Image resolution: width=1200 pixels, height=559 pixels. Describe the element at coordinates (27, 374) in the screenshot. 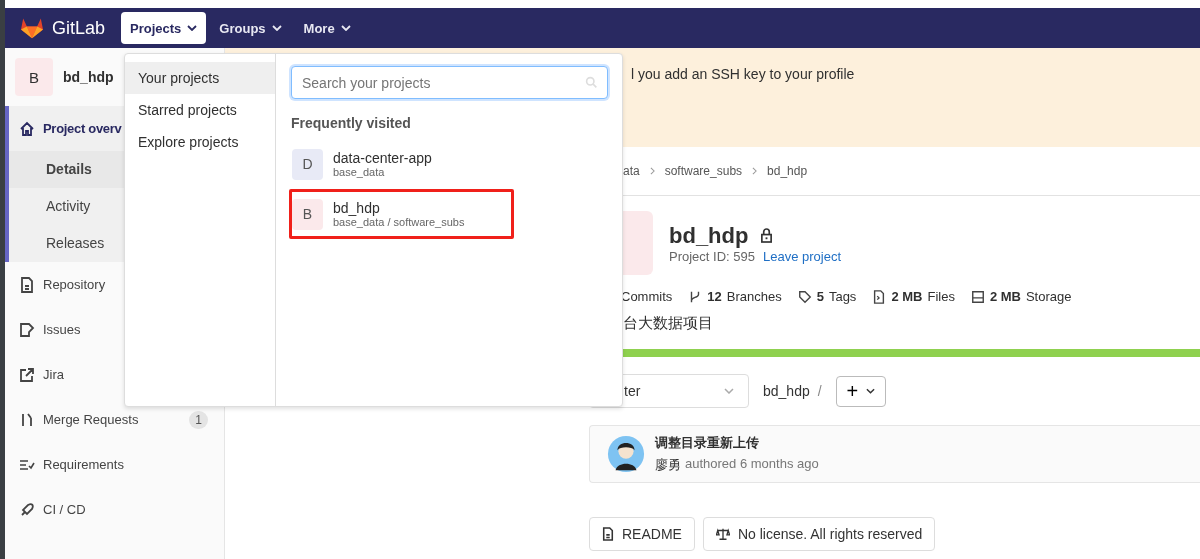

I see `external-link-icon` at that location.